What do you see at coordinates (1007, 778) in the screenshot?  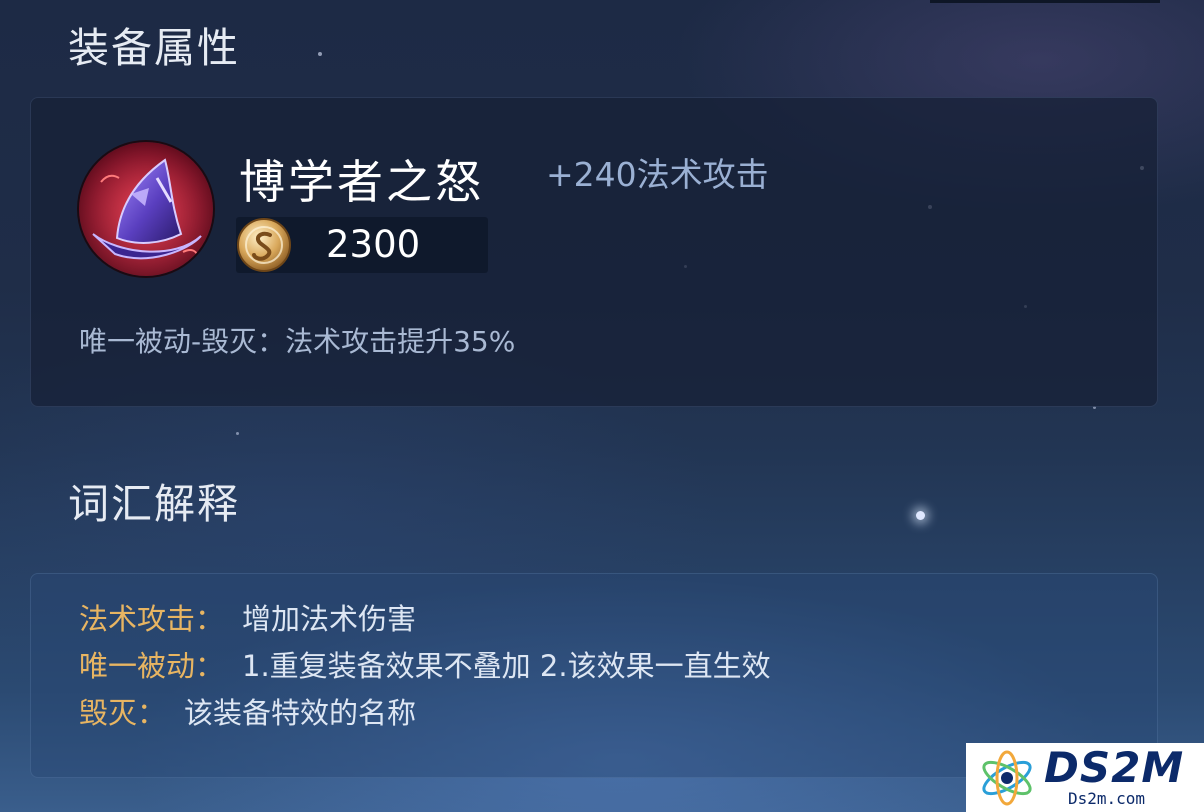 I see `atom-logo-icon` at bounding box center [1007, 778].